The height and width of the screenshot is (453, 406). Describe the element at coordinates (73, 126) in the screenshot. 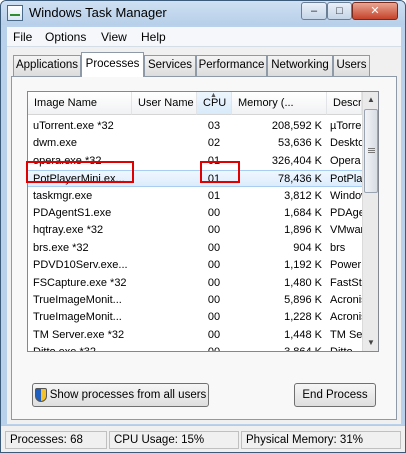

I see `process-name: uTorrent.exe *32` at that location.